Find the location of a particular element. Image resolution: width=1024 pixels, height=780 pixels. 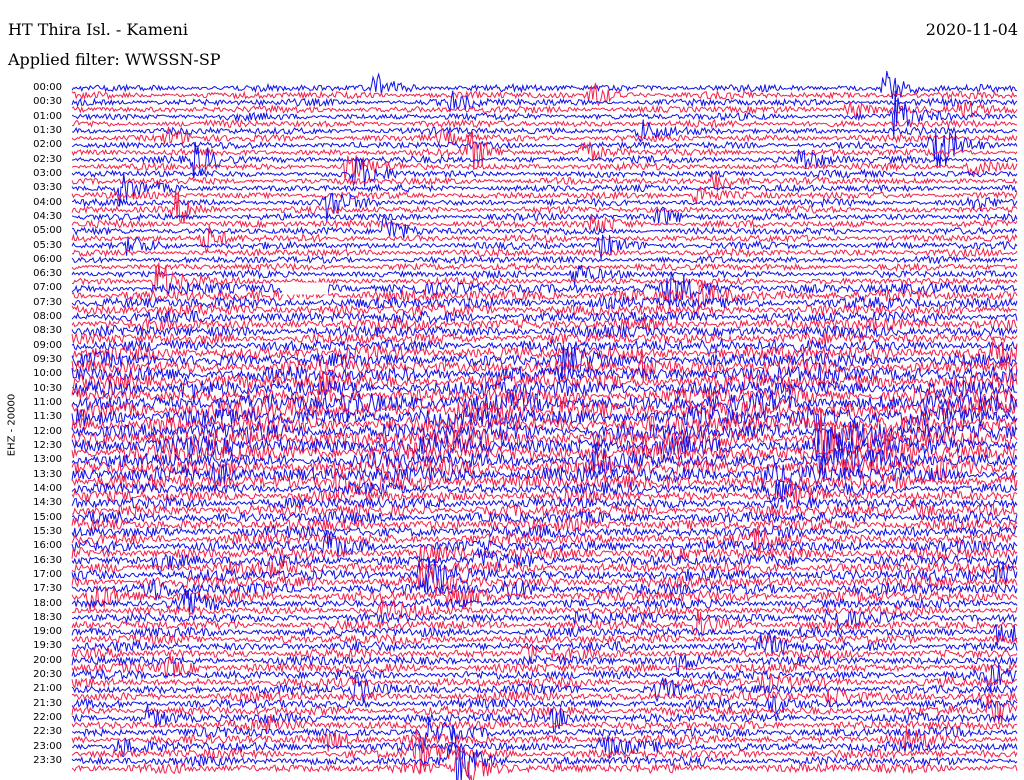

data-gap is located at coordinates (305, 288).